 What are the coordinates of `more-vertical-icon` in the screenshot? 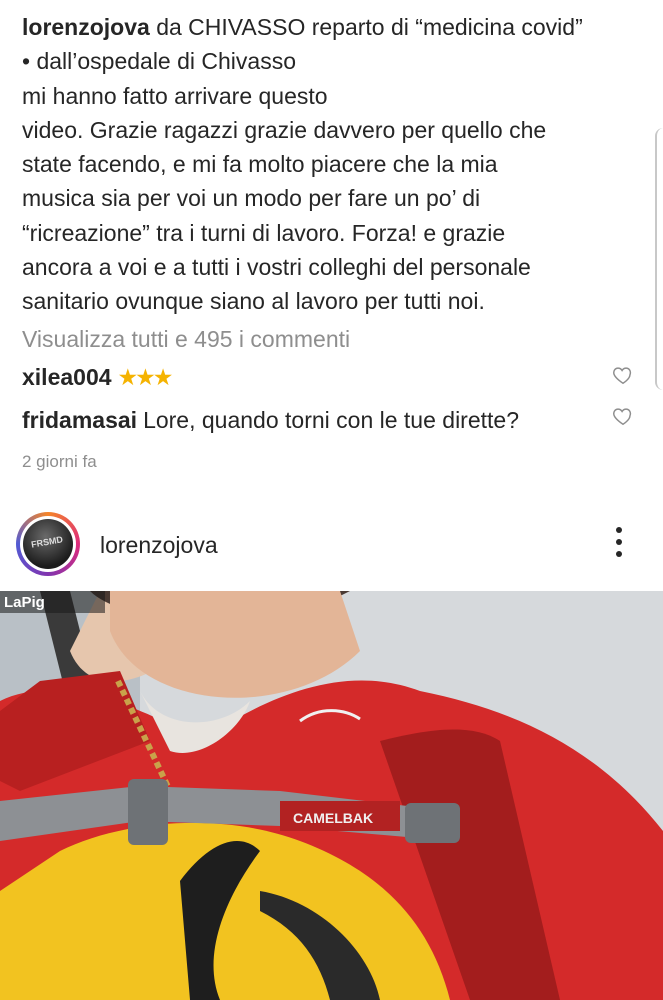 It's located at (619, 546).